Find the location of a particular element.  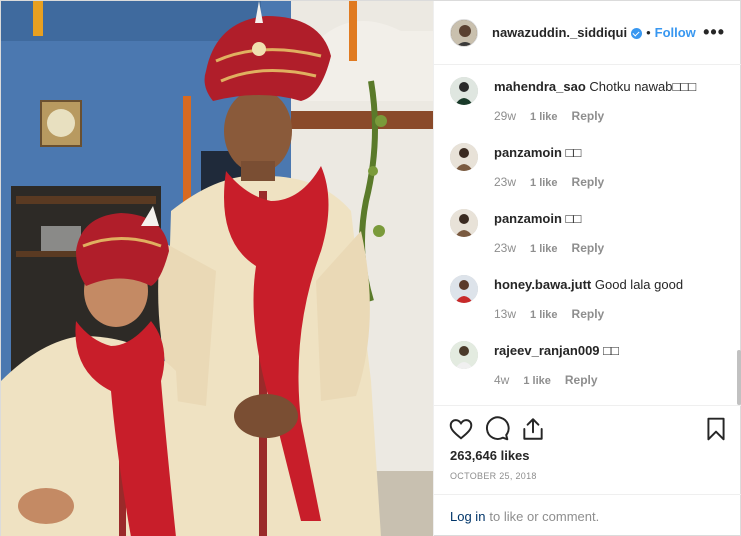

login-prompt-text: to like or comment. is located at coordinates (544, 516).